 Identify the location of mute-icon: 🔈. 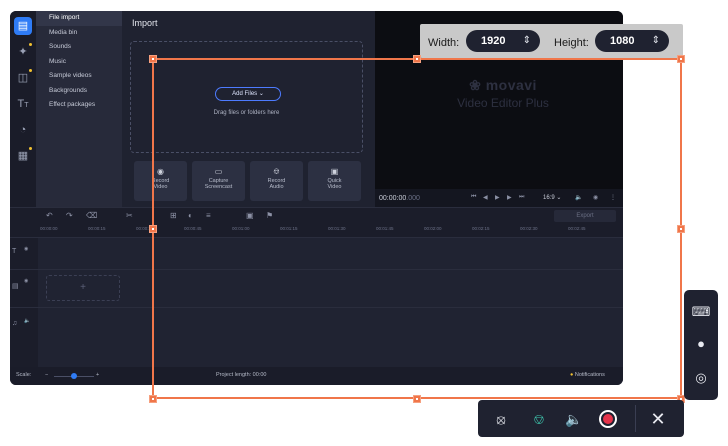
(27, 321).